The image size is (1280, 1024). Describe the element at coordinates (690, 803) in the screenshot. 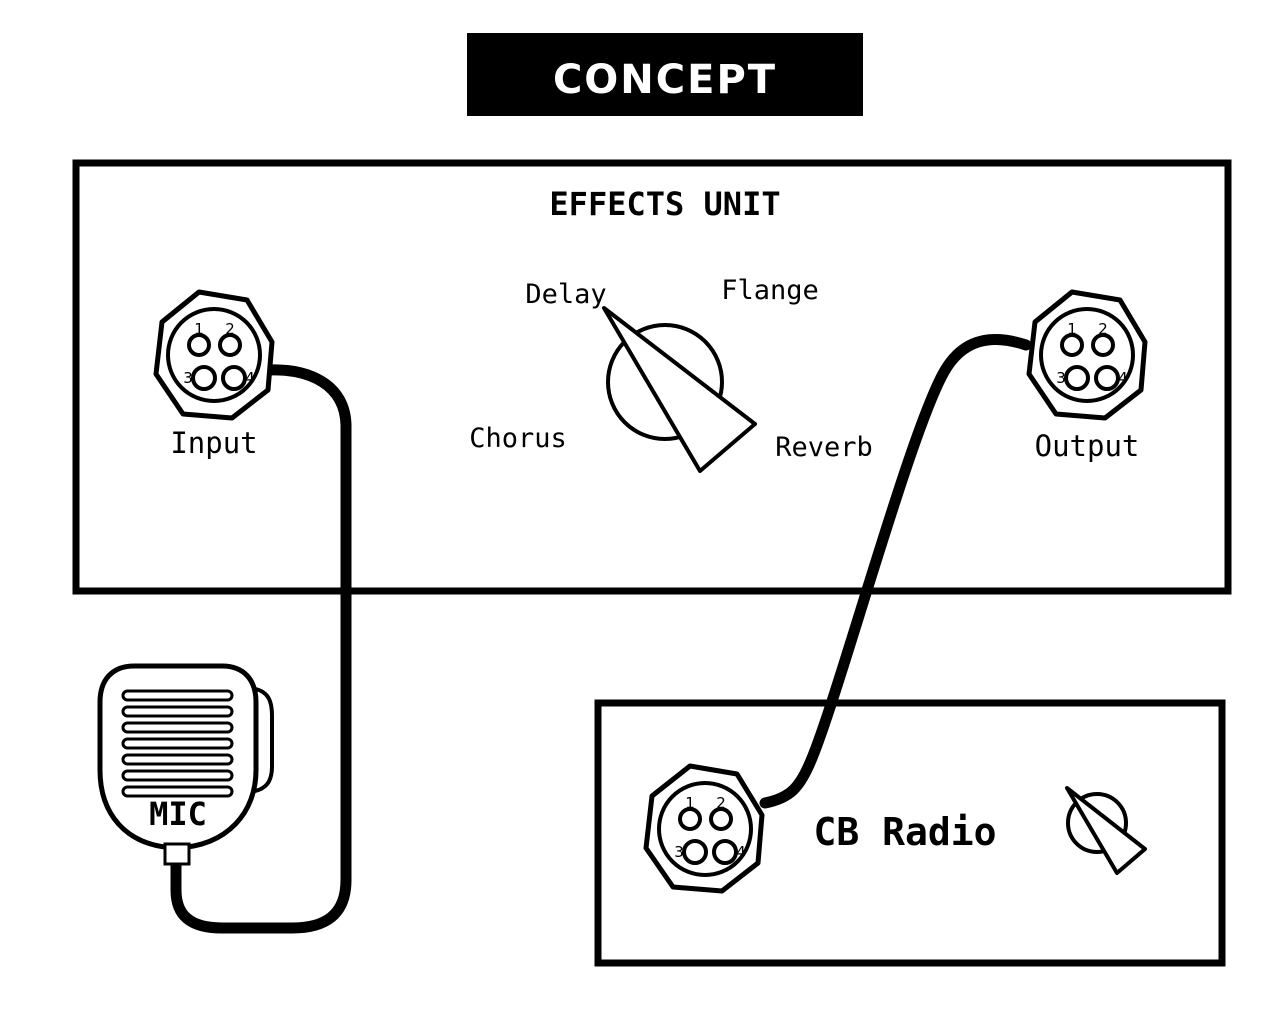

I see `cb-pin-1-label: 1` at that location.